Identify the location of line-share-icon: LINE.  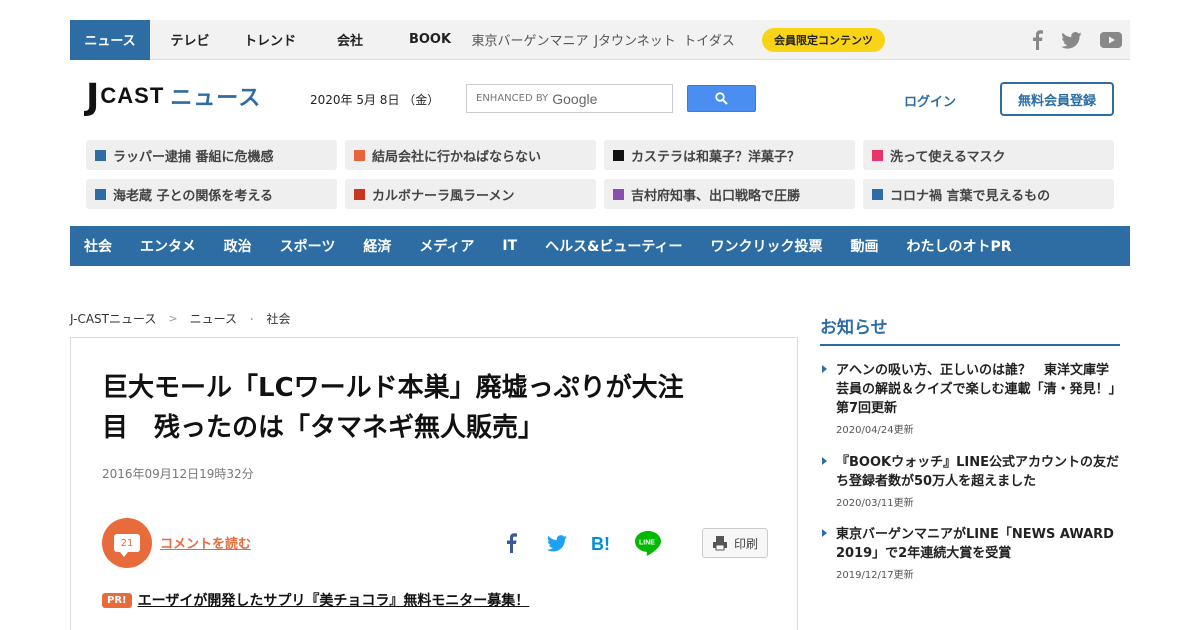
(648, 543).